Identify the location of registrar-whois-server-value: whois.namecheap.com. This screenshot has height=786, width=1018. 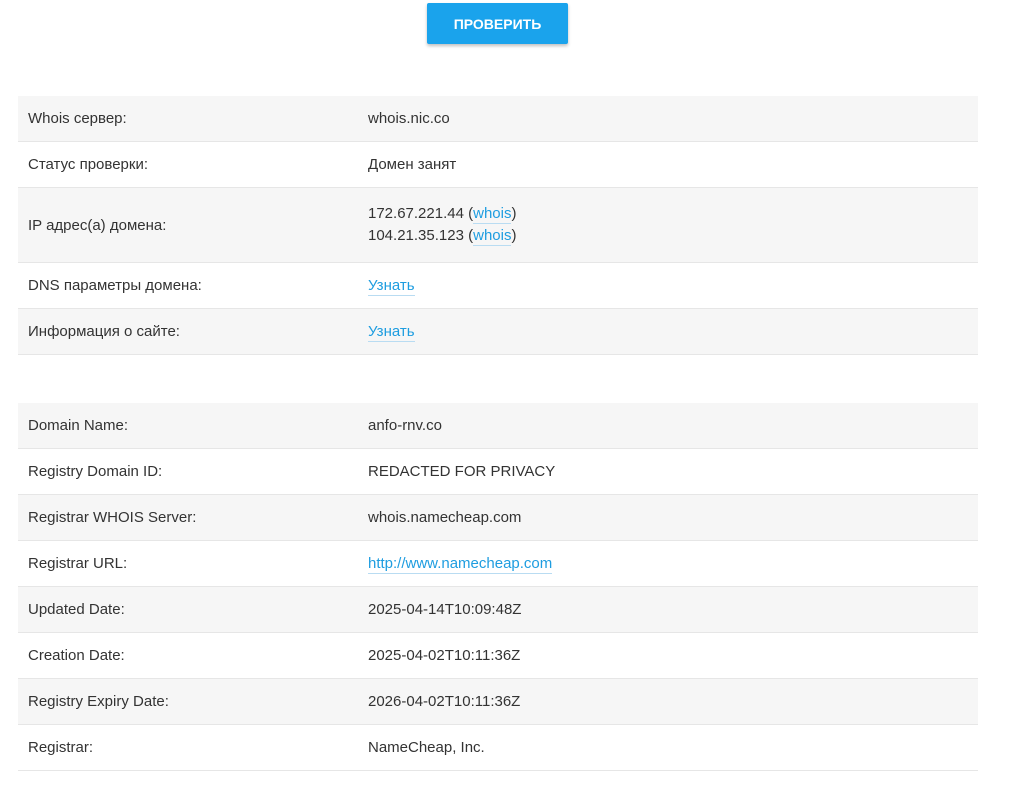
(445, 517).